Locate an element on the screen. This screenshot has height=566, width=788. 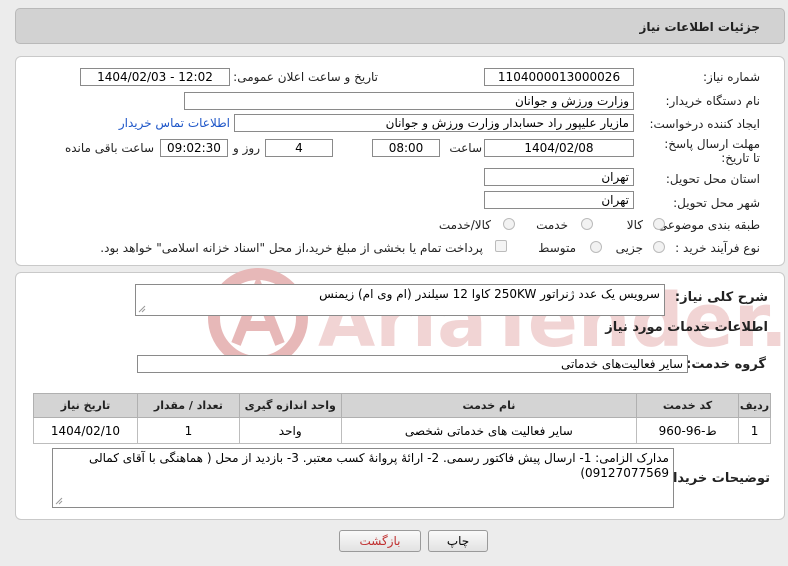
buyer-org-label: نام دستگاه خریدار: is located at coordinates (713, 101).